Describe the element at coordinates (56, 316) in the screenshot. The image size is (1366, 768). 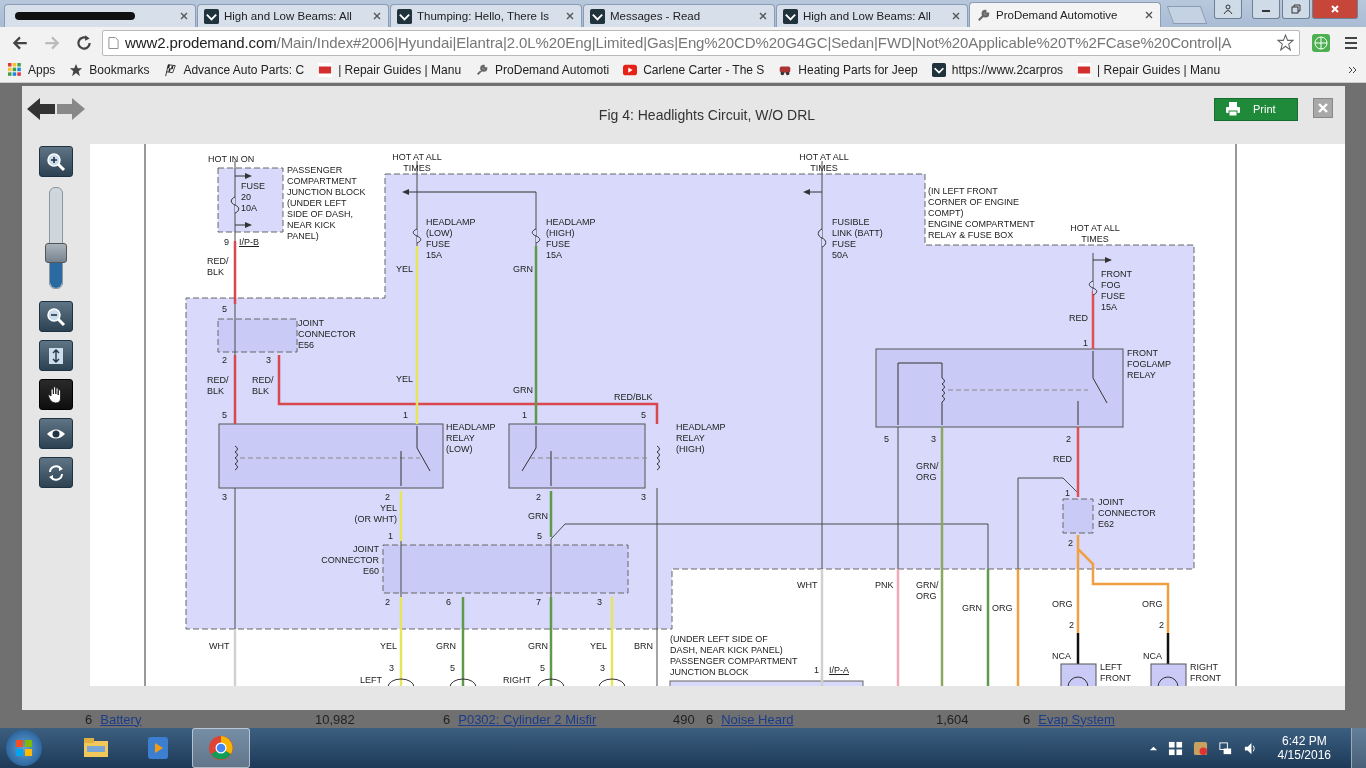
I see `zoom-out-button` at that location.